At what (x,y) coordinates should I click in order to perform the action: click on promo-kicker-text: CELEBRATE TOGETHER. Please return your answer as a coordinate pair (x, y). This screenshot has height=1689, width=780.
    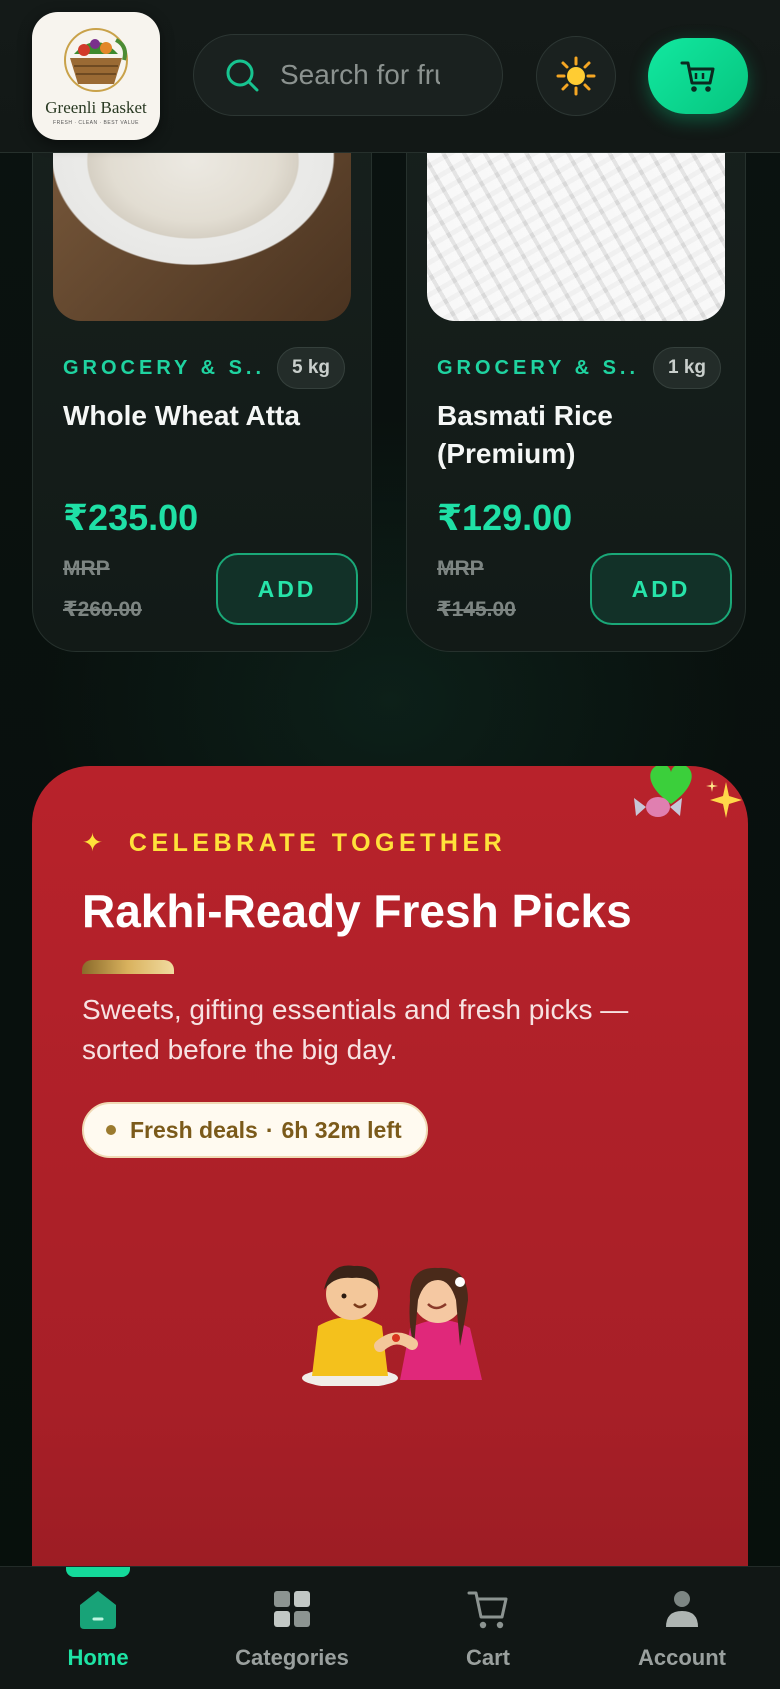
    Looking at the image, I should click on (317, 843).